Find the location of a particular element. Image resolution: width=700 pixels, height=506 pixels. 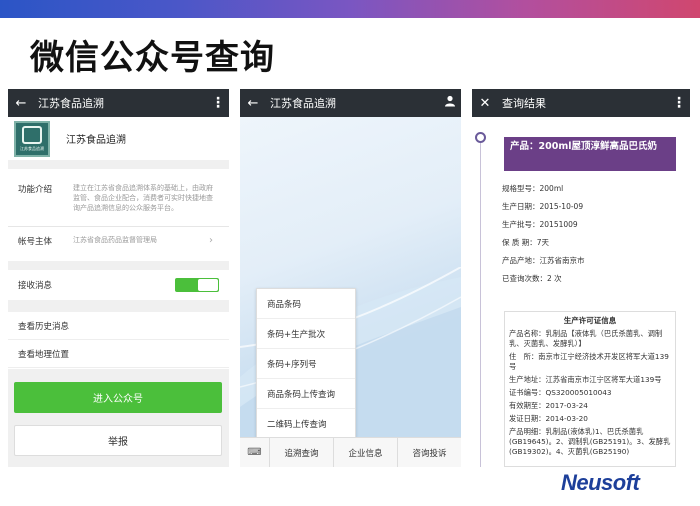

account-header: 江苏食品追溯 江苏食品追溯 is located at coordinates (118, 138).